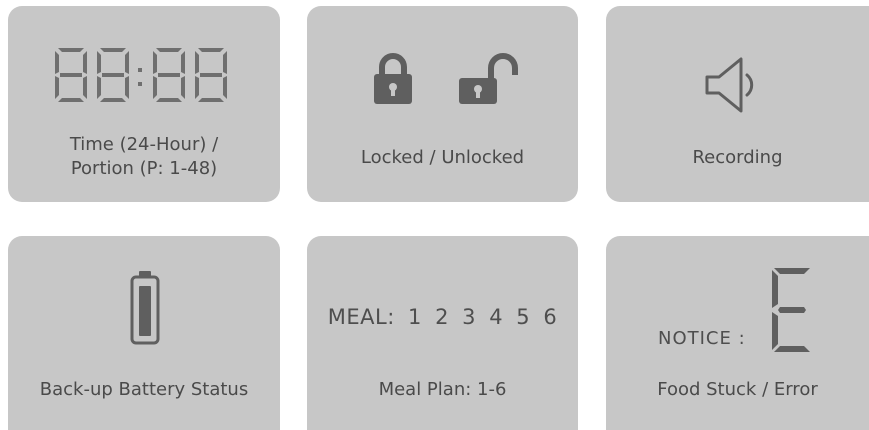 The image size is (869, 430). Describe the element at coordinates (442, 157) in the screenshot. I see `lock-caption: Locked / Unlocked` at that location.